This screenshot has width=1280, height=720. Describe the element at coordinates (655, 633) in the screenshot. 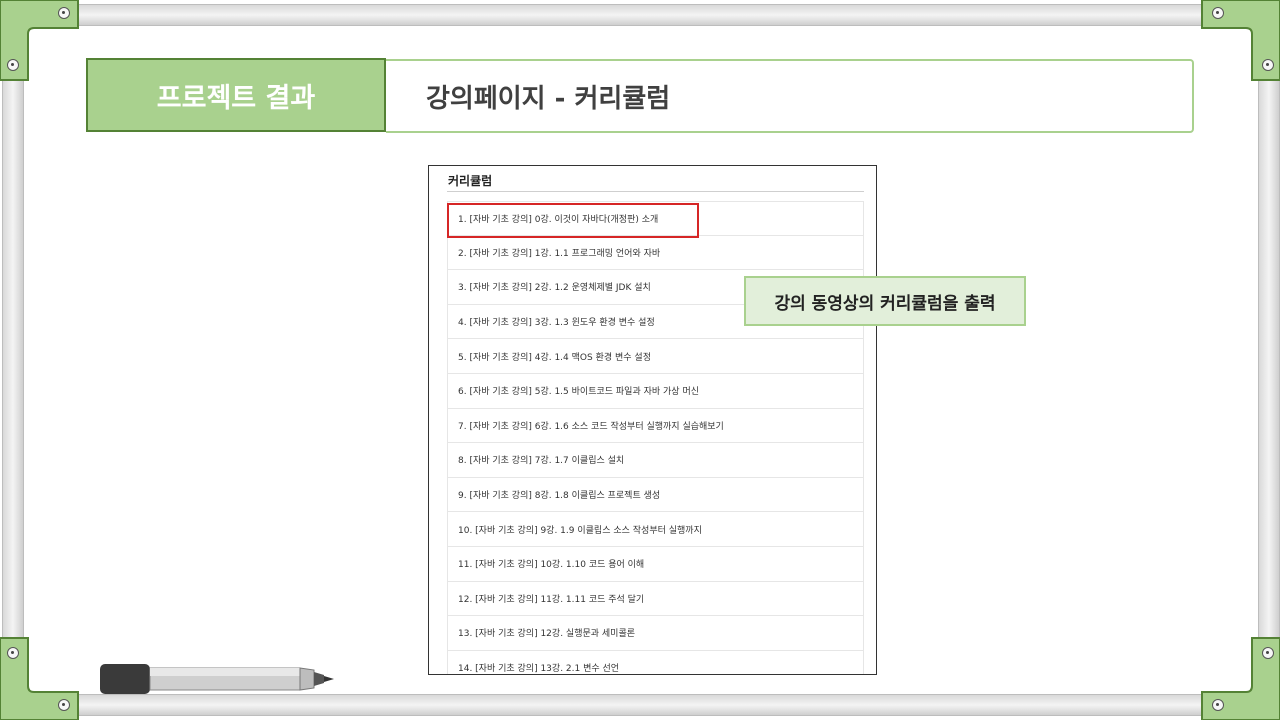

I see `curriculum-item: 13. [자바 기초 강의] 12강. 실행문과 세미콜론` at that location.